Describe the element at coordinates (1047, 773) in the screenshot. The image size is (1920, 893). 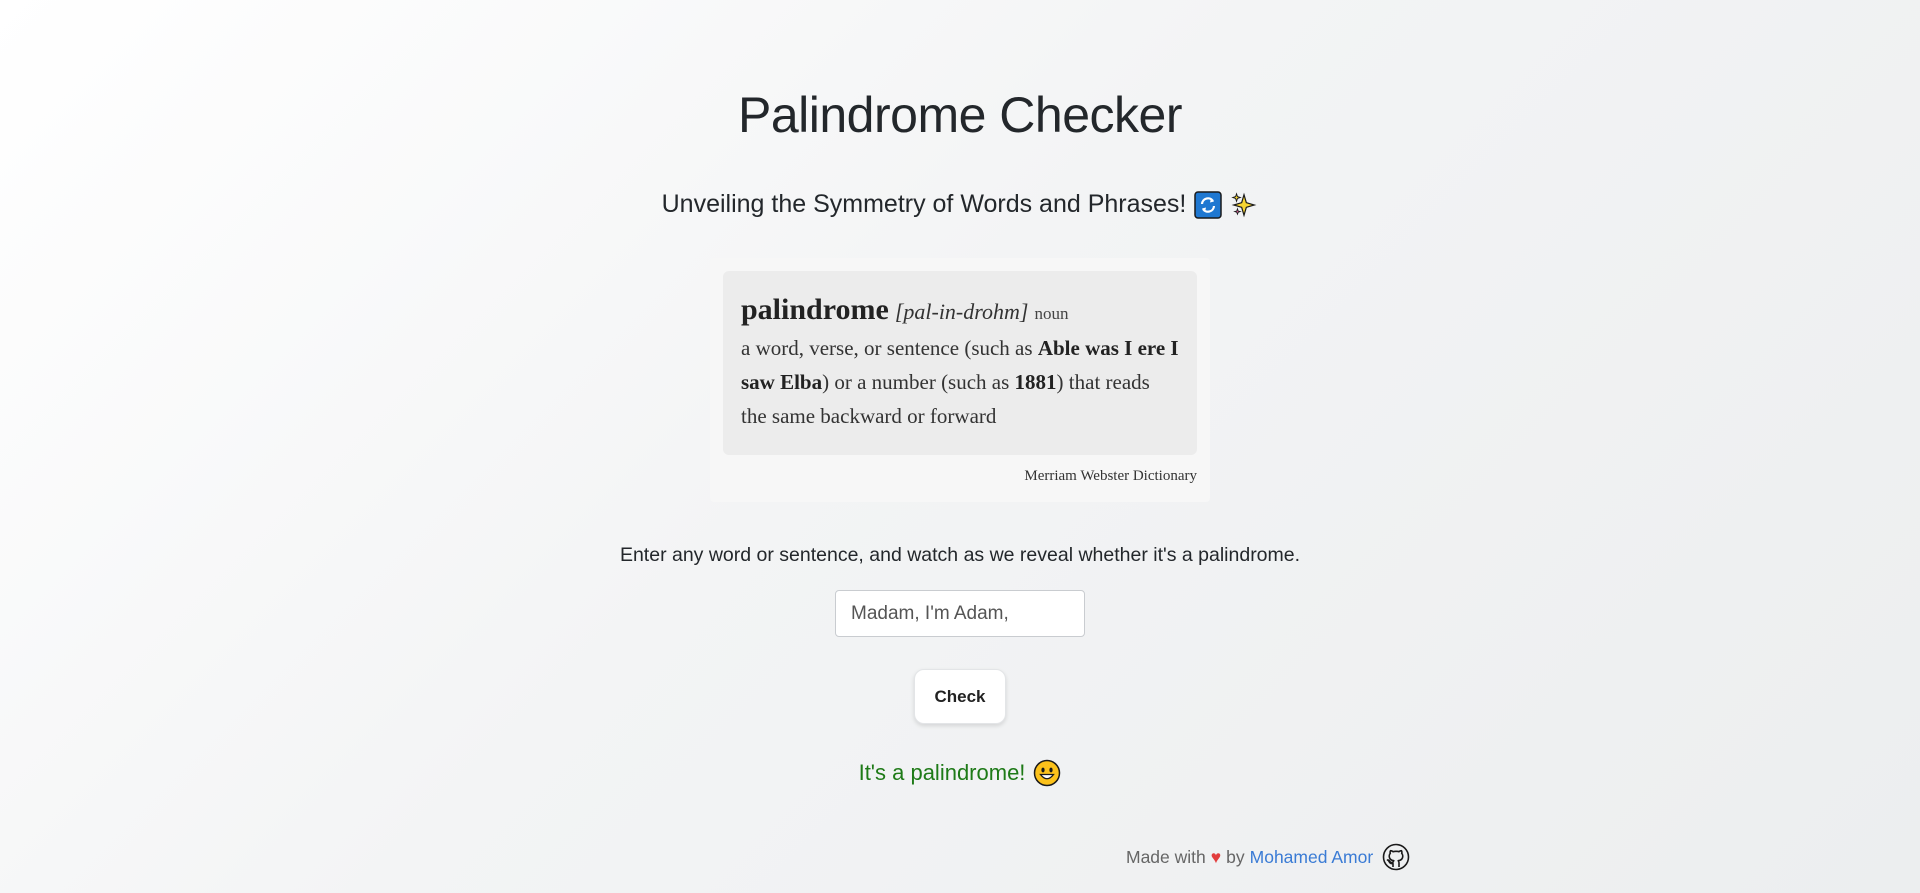
I see `grinning-face-icon` at that location.